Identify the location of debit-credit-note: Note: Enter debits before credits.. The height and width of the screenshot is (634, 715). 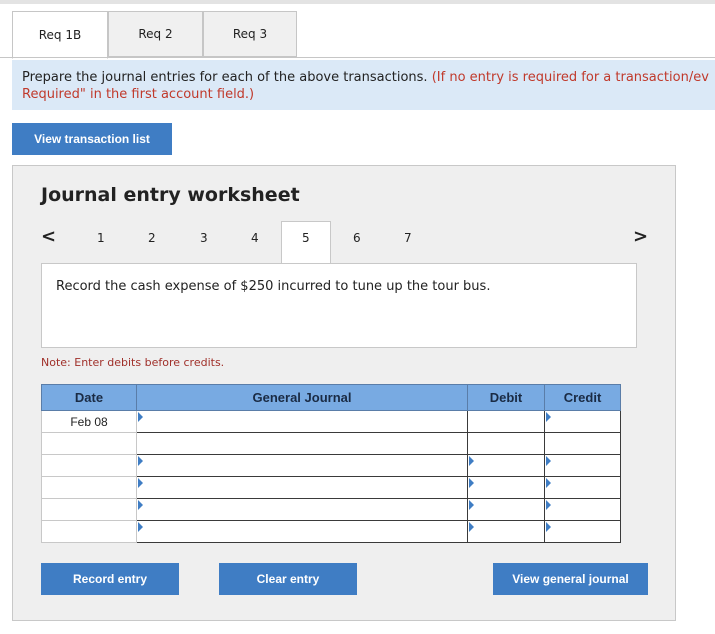
(133, 362).